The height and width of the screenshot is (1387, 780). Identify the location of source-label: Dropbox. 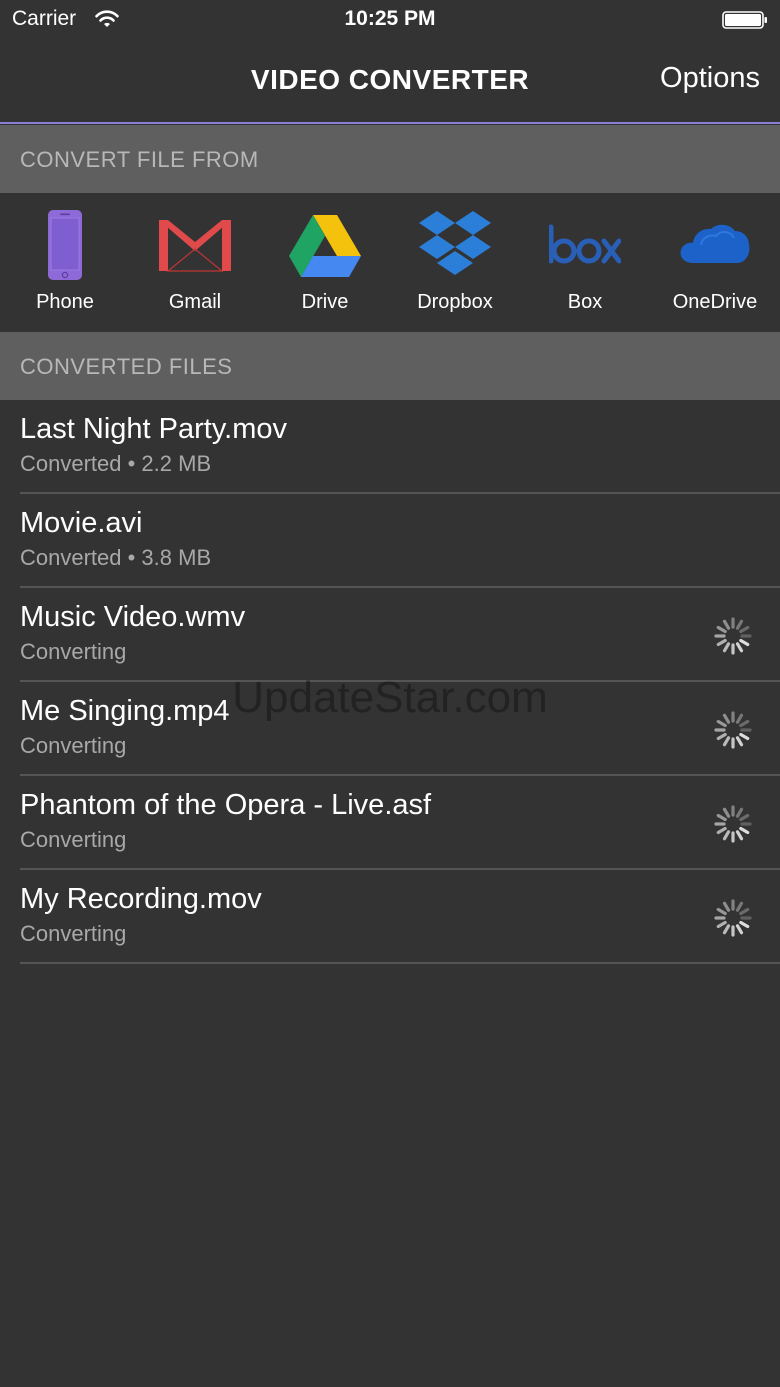
(455, 302).